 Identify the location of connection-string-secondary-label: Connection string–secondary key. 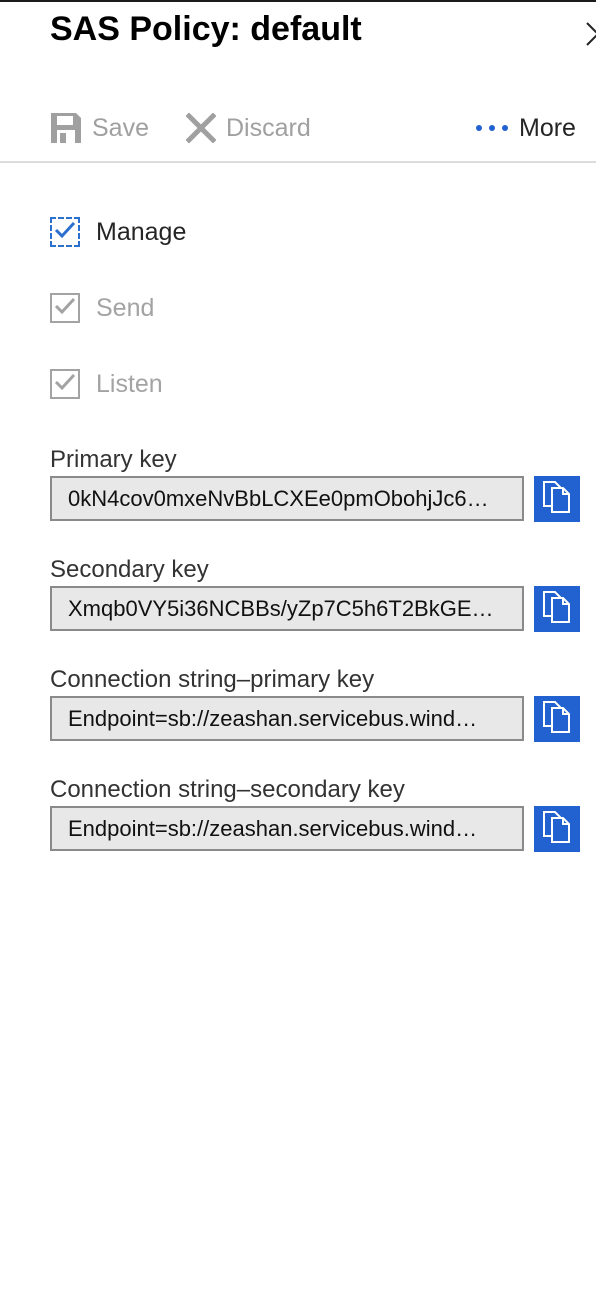
(227, 789).